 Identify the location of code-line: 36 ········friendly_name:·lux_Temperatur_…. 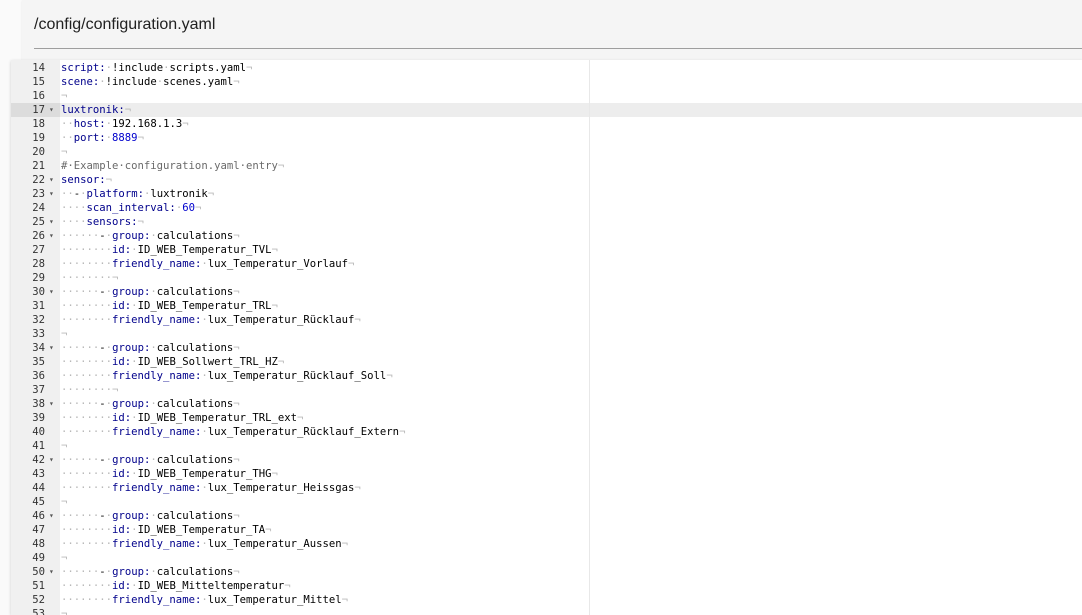
(546, 376).